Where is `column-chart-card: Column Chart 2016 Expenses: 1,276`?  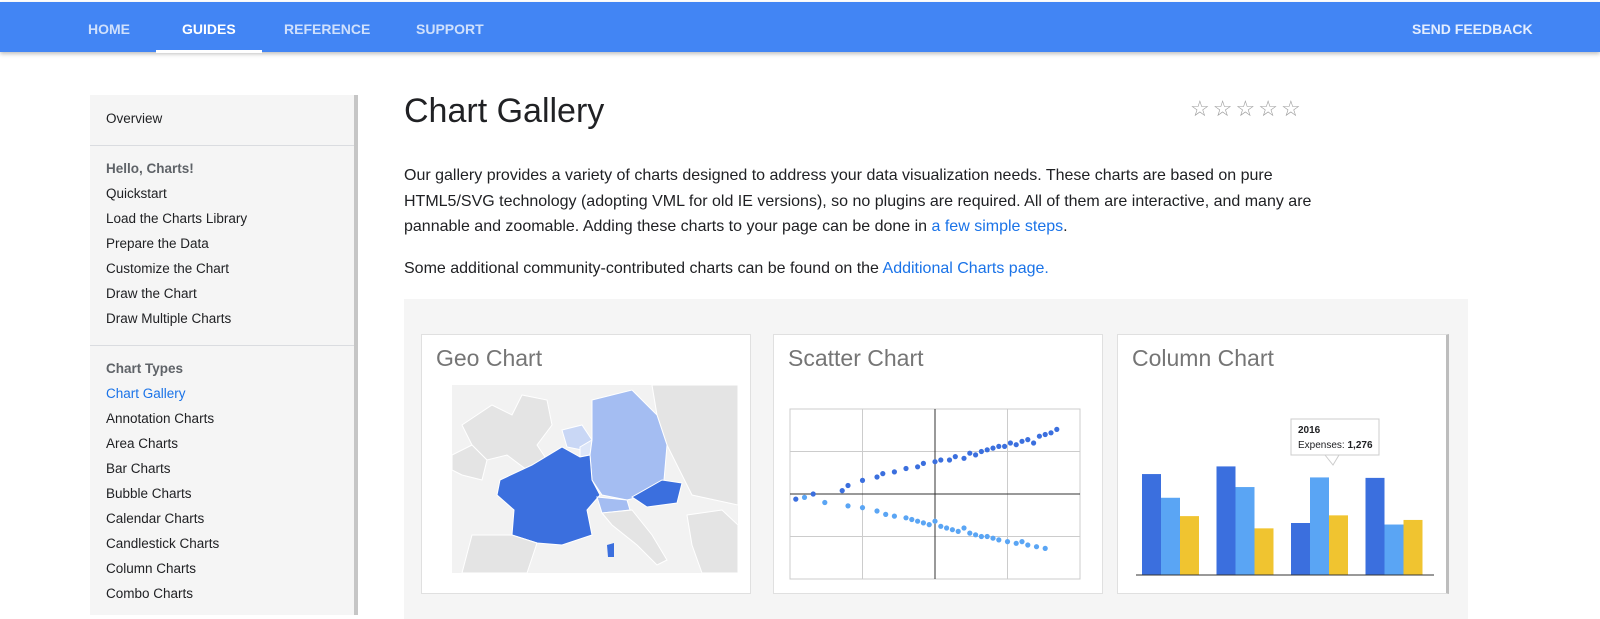
column-chart-card: Column Chart 2016 Expenses: 1,276 is located at coordinates (1283, 464).